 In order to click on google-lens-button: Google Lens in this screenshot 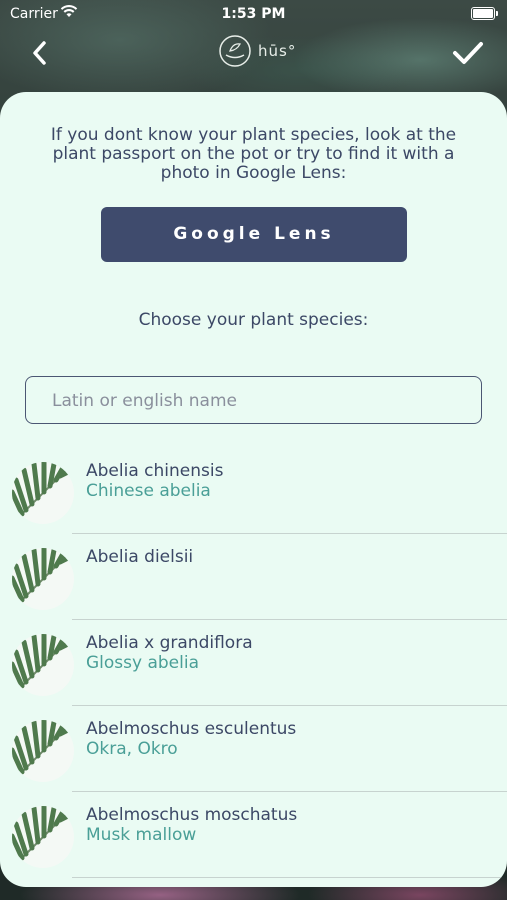, I will do `click(254, 234)`.